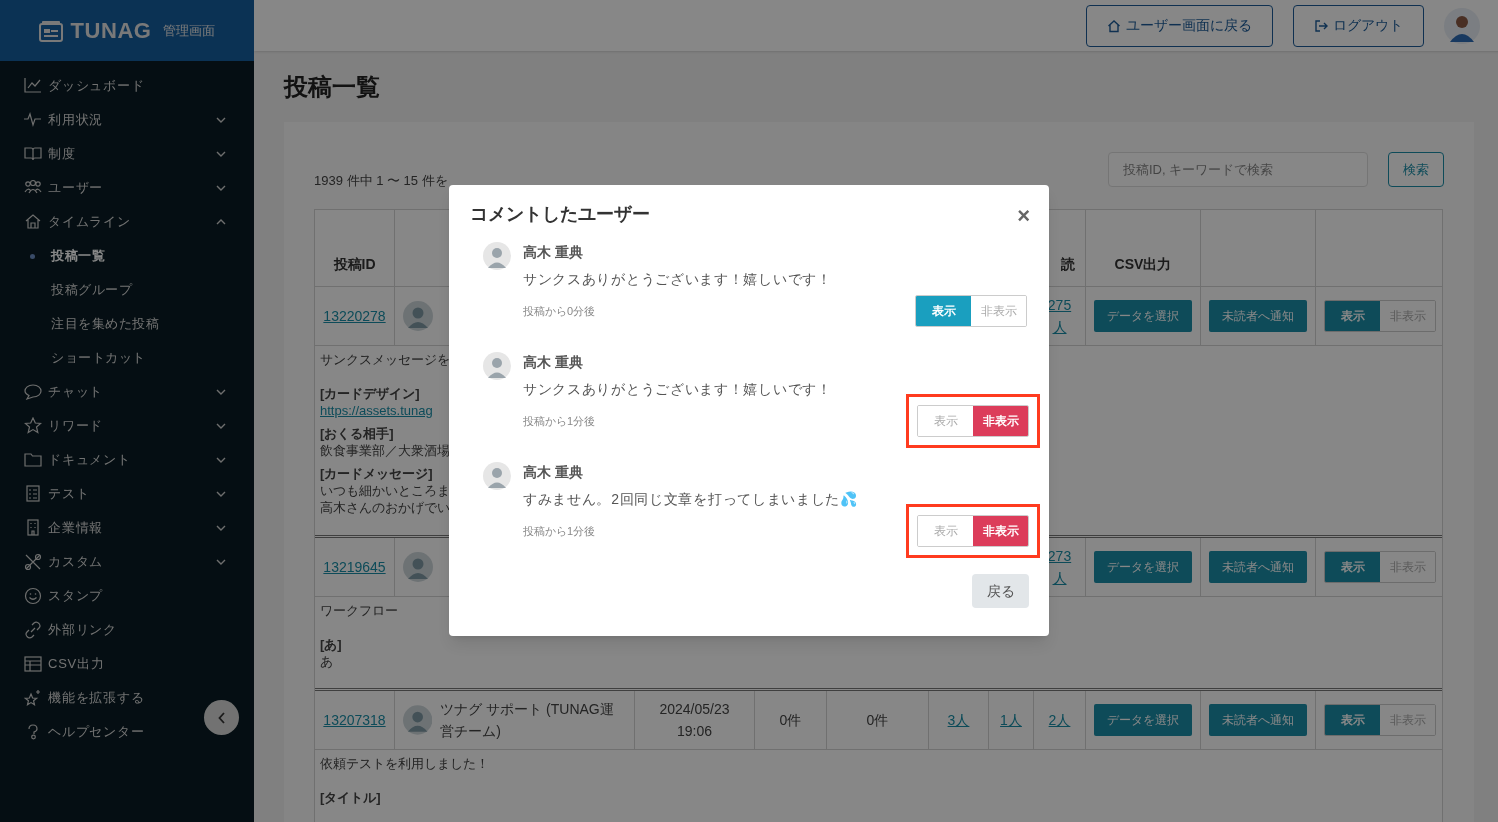  What do you see at coordinates (33, 630) in the screenshot?
I see `link-icon` at bounding box center [33, 630].